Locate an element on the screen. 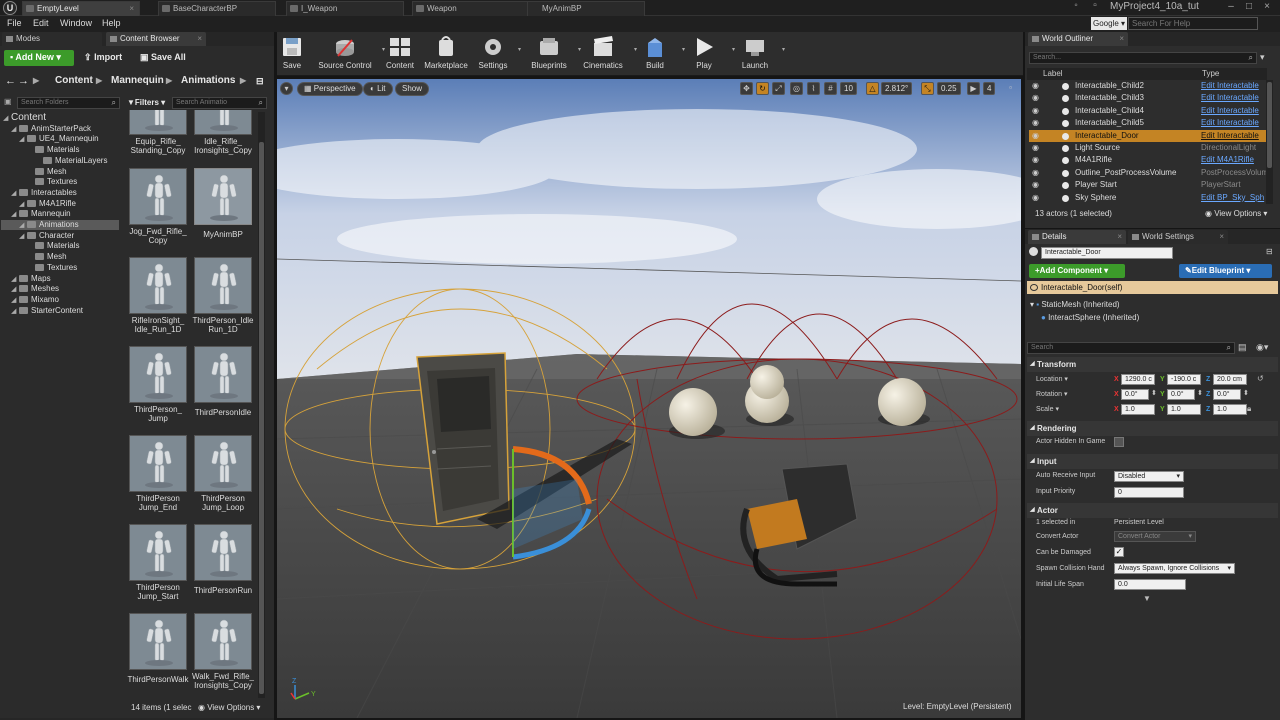 The height and width of the screenshot is (720, 1280). scale-x-field: 1.0 is located at coordinates (1138, 409).